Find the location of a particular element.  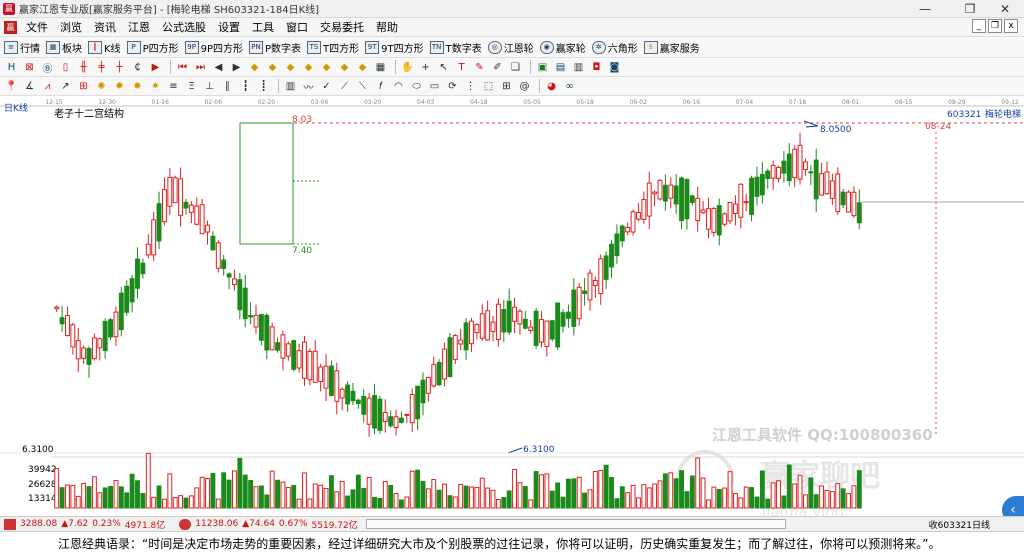

copy-icon: ❏ is located at coordinates (515, 67).